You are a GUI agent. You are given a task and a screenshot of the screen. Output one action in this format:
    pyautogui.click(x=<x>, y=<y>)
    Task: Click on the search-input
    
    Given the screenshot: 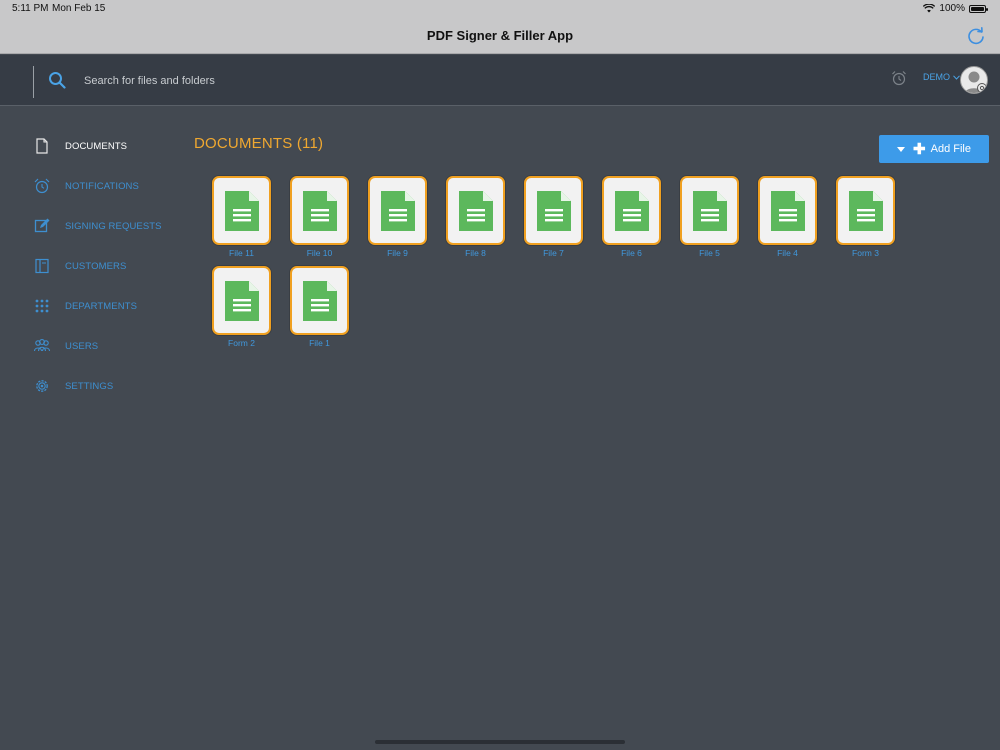 What is the action you would take?
    pyautogui.click(x=294, y=81)
    